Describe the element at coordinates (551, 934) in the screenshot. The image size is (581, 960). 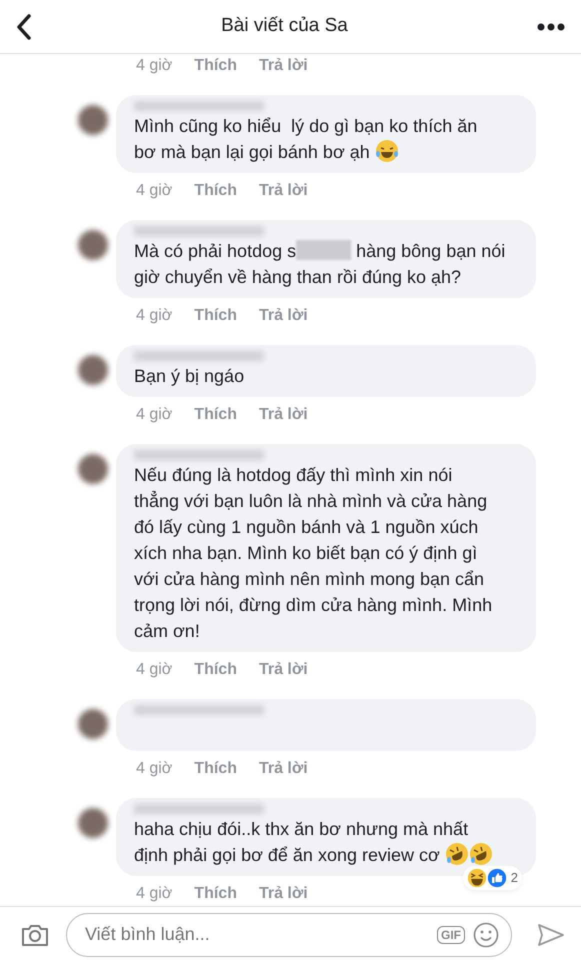
I see `send-icon` at that location.